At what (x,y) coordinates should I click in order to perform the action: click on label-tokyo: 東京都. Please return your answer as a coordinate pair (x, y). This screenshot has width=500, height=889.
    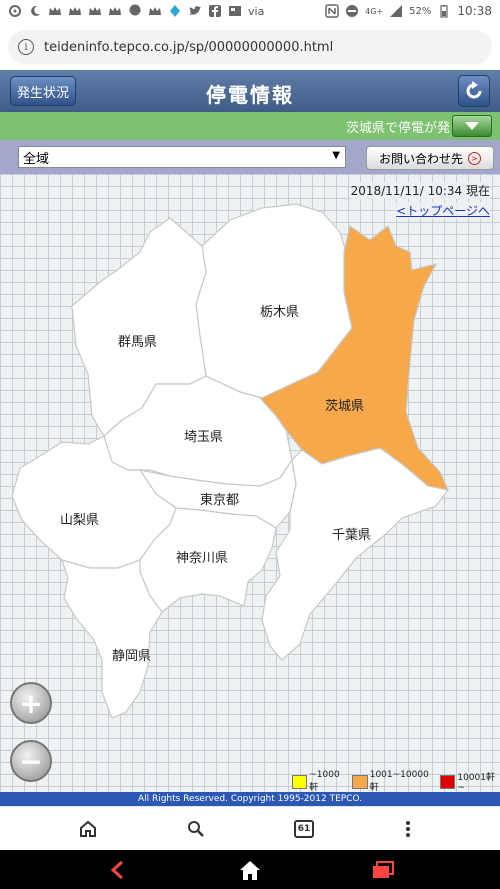
    Looking at the image, I should click on (219, 500).